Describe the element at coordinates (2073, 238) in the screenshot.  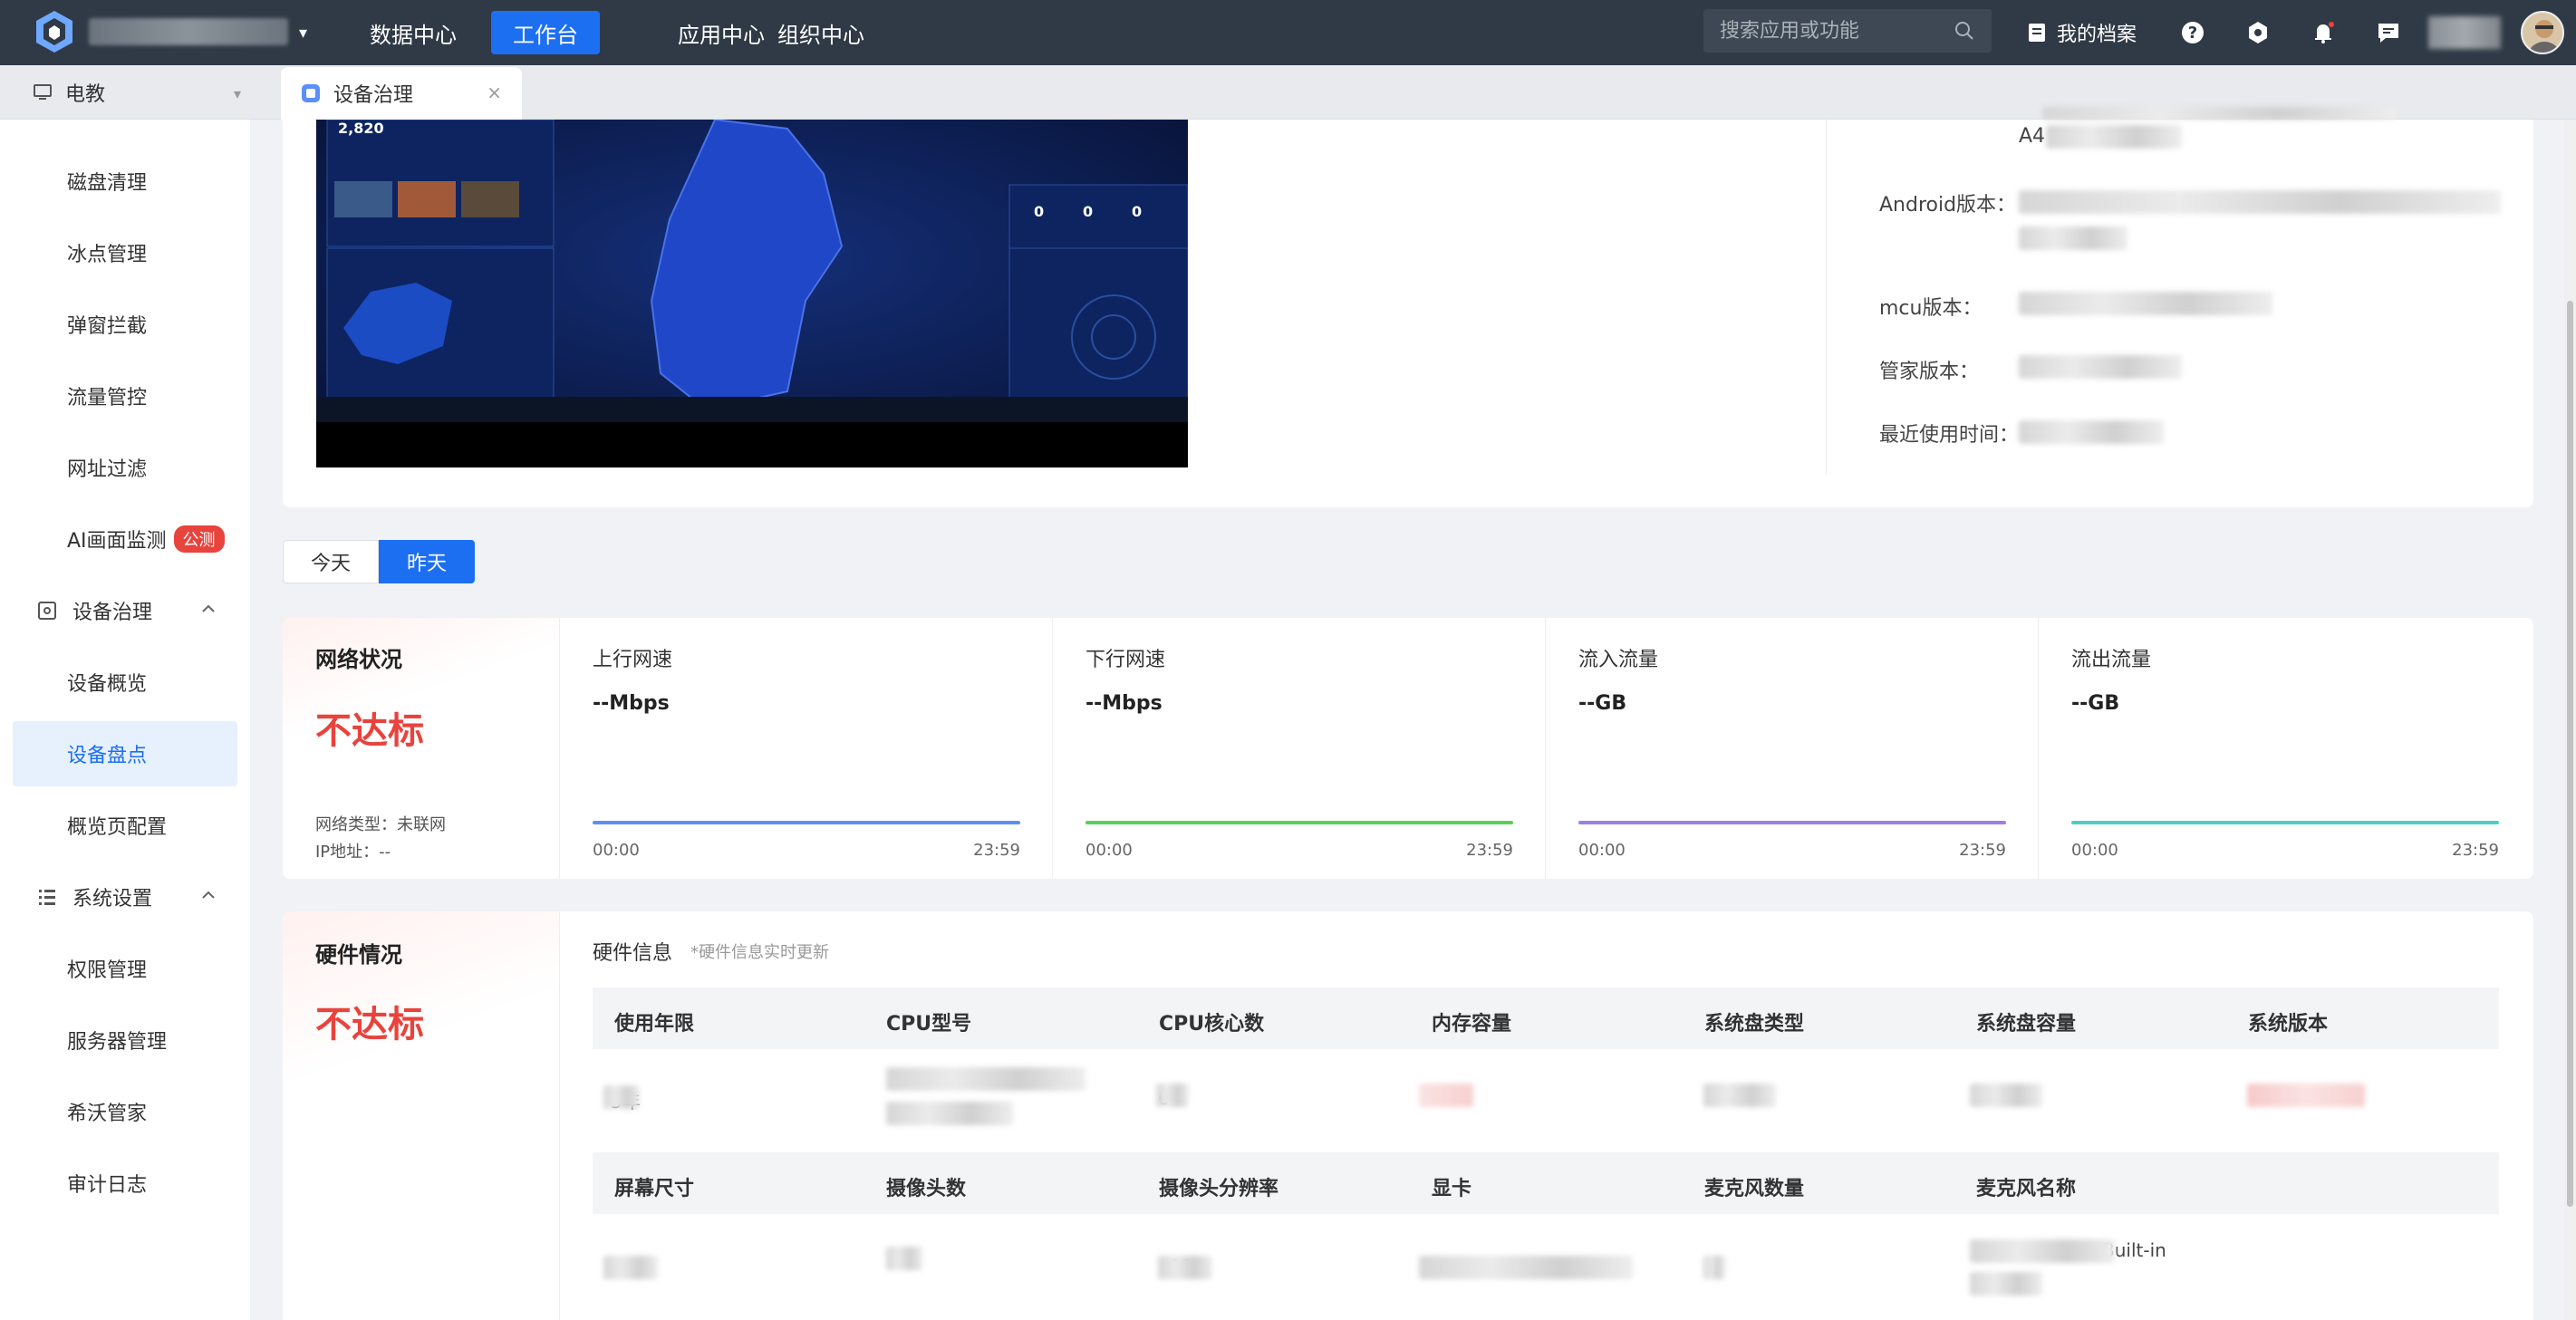
I see `android-version-value-line2` at that location.